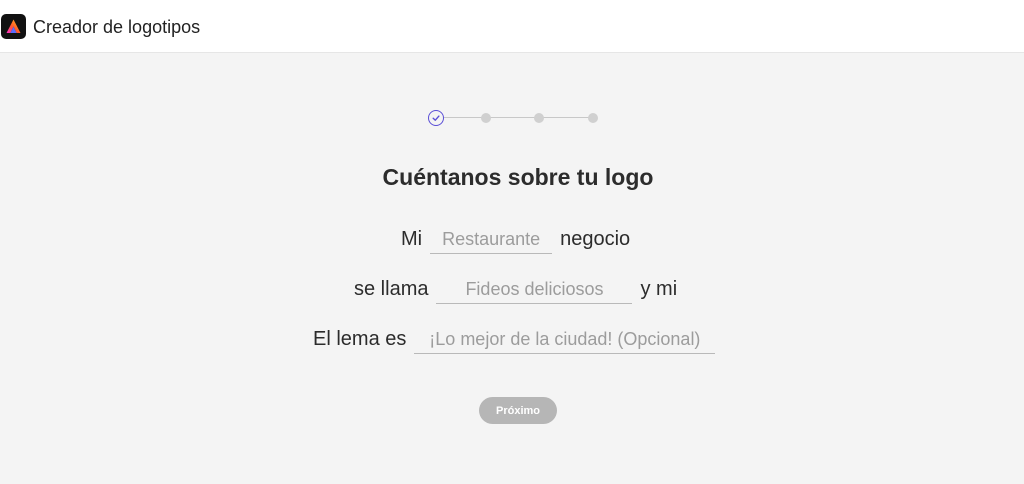 Image resolution: width=1024 pixels, height=484 pixels. I want to click on slogan-input, so click(565, 340).